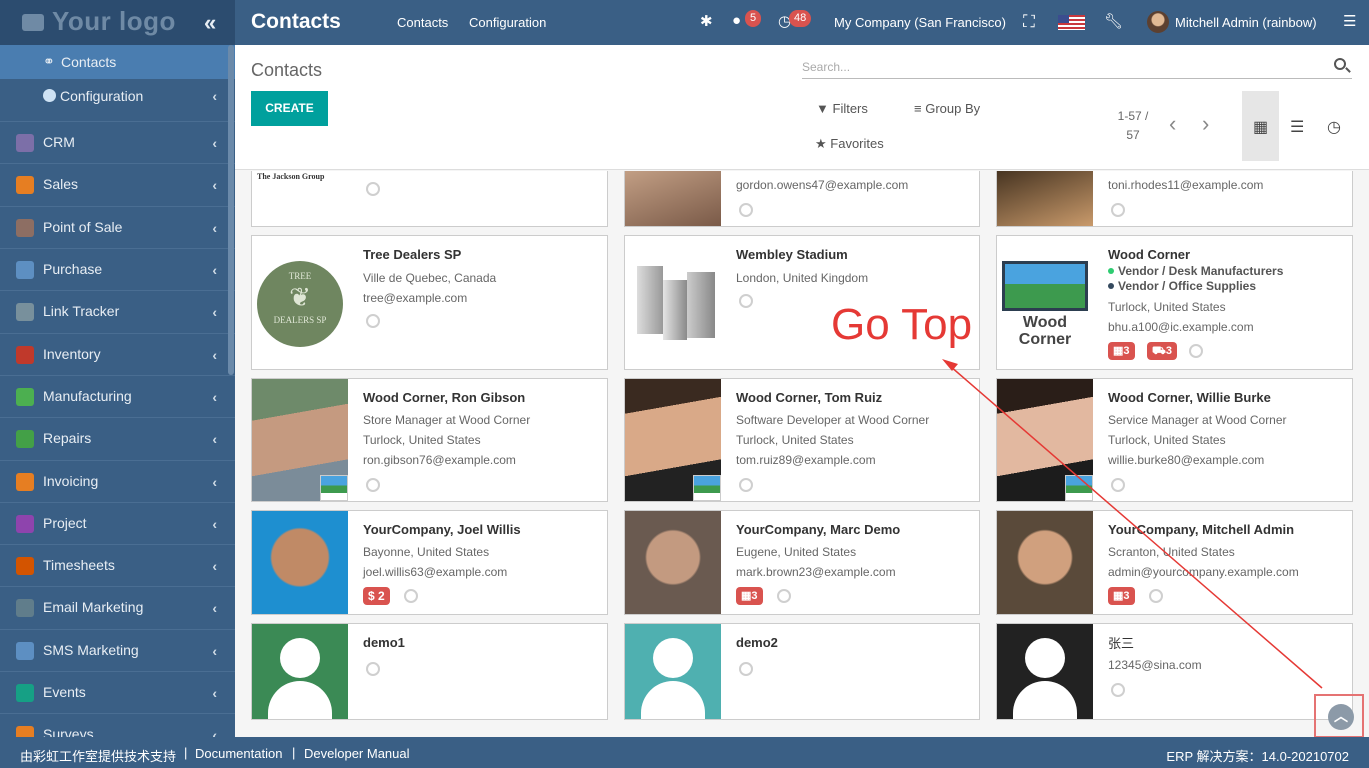  What do you see at coordinates (117, 184) in the screenshot?
I see `sidebar-item-sales: Sales ‹` at bounding box center [117, 184].